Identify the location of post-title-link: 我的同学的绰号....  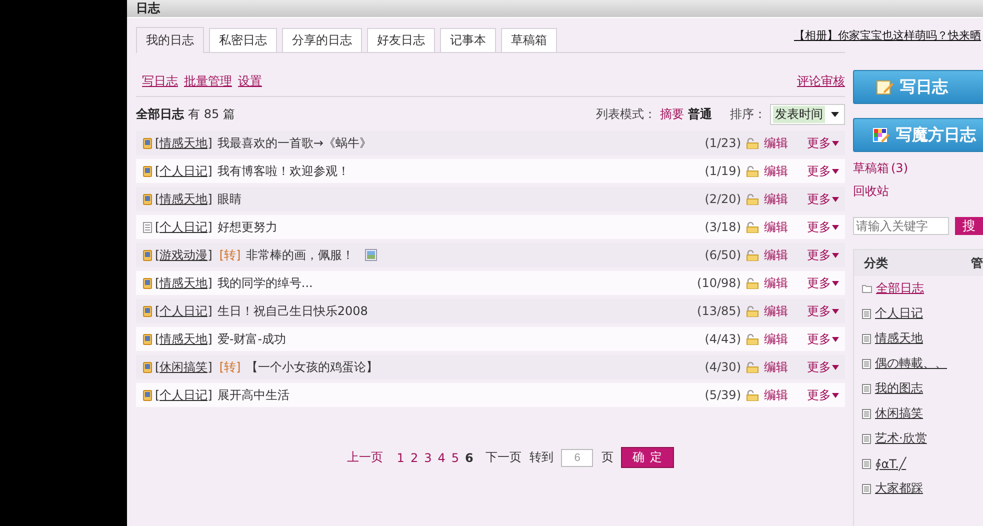
(265, 283).